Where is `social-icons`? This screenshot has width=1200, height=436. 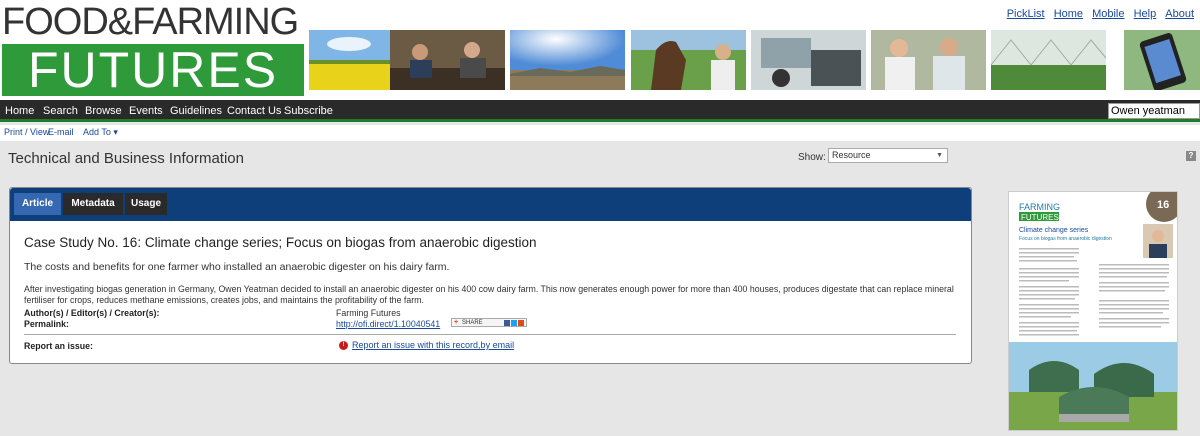
social-icons is located at coordinates (513, 324).